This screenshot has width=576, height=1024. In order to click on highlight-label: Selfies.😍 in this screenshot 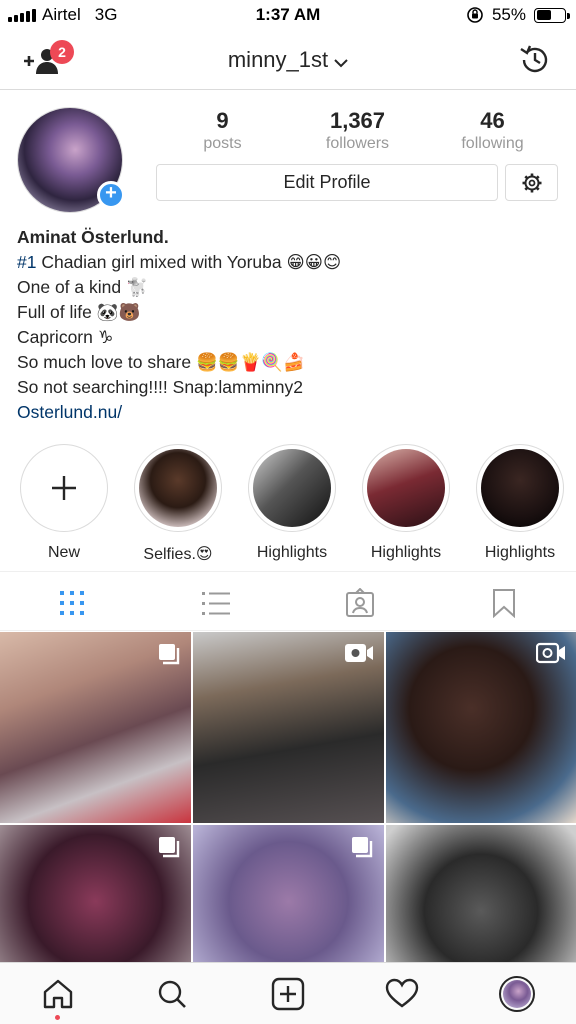, I will do `click(178, 554)`.